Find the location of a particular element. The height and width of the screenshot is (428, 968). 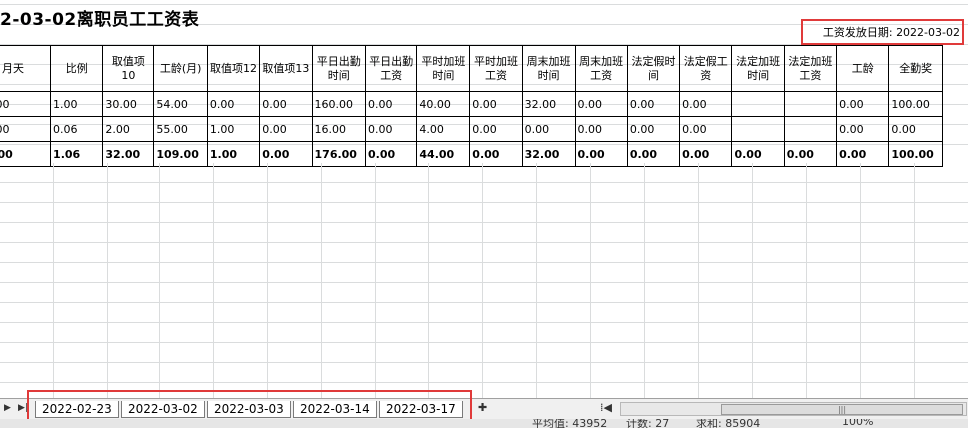

header-cell: 工龄 is located at coordinates (863, 68).